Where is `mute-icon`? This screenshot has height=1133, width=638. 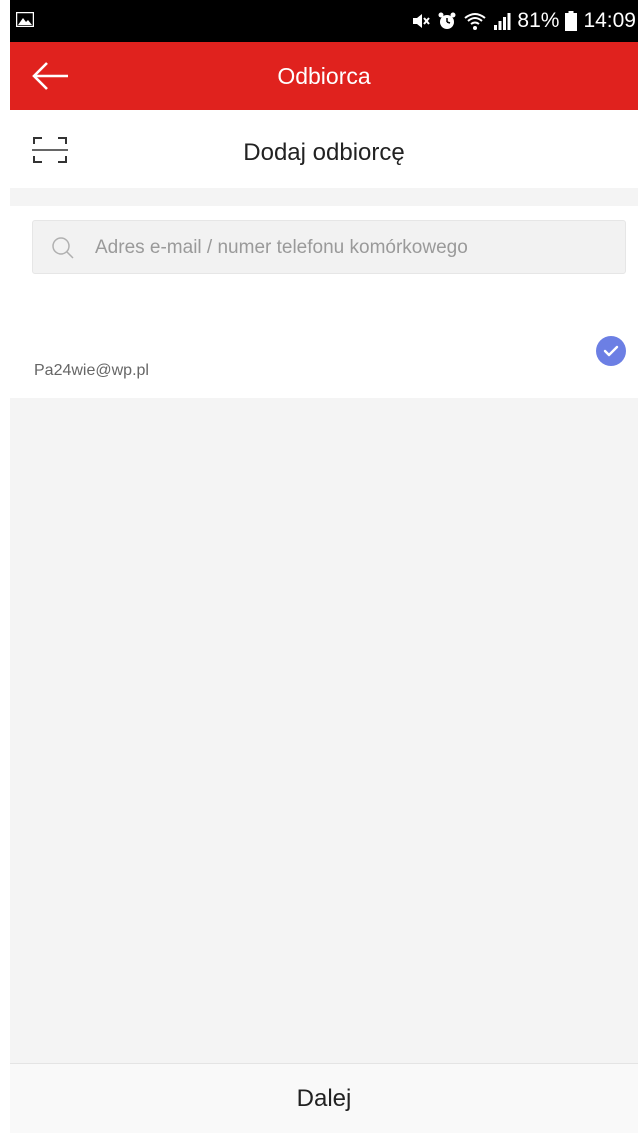
mute-icon is located at coordinates (422, 21).